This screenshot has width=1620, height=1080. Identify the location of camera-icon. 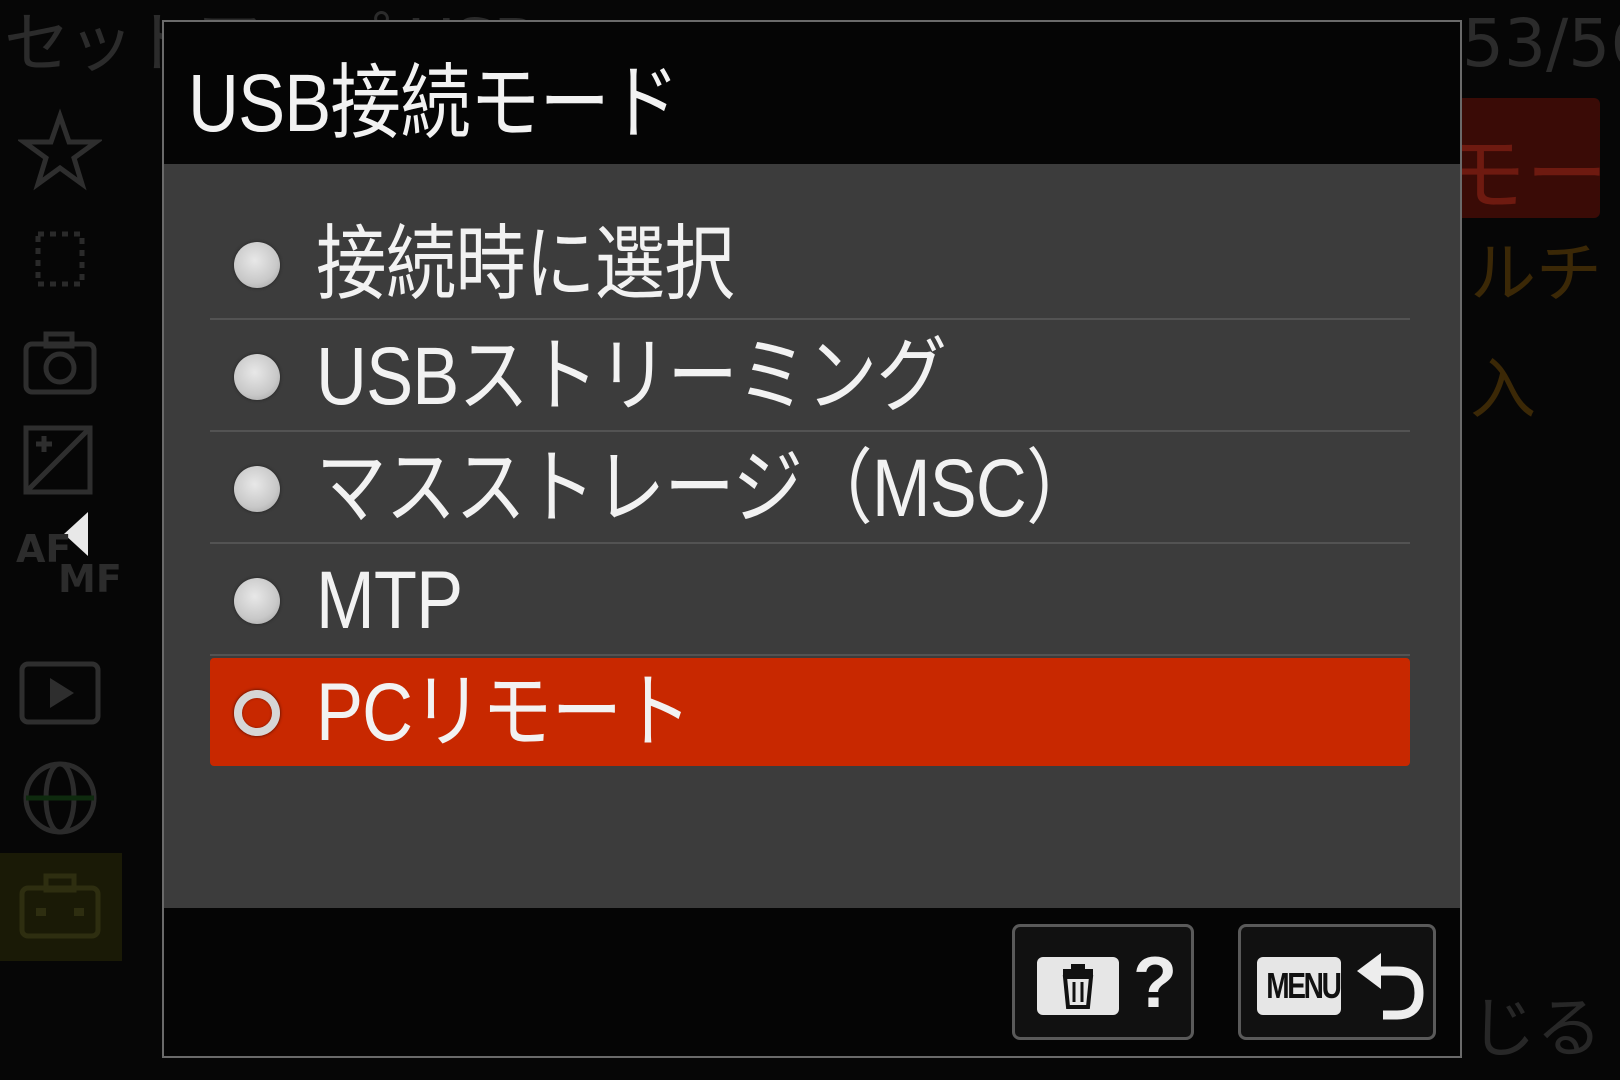
(60, 364).